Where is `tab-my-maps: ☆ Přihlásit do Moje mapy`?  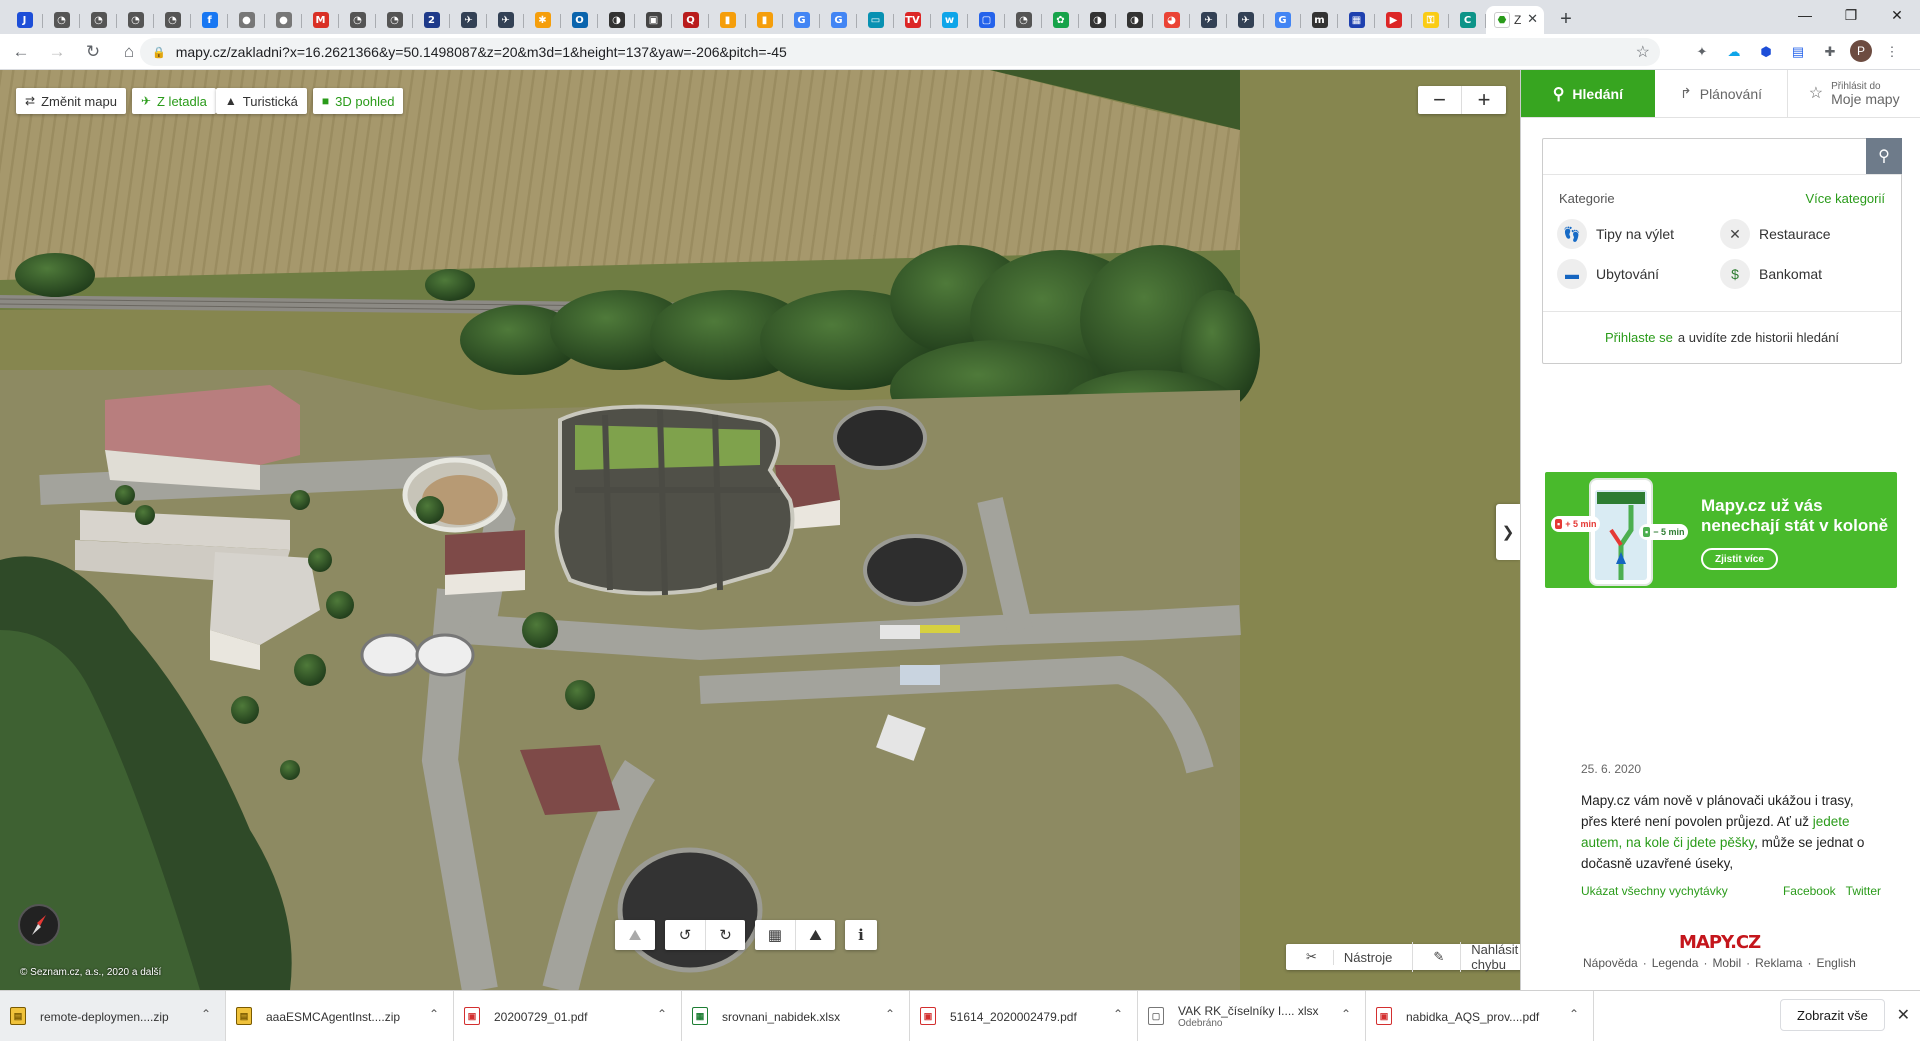 tab-my-maps: ☆ Přihlásit do Moje mapy is located at coordinates (1854, 93).